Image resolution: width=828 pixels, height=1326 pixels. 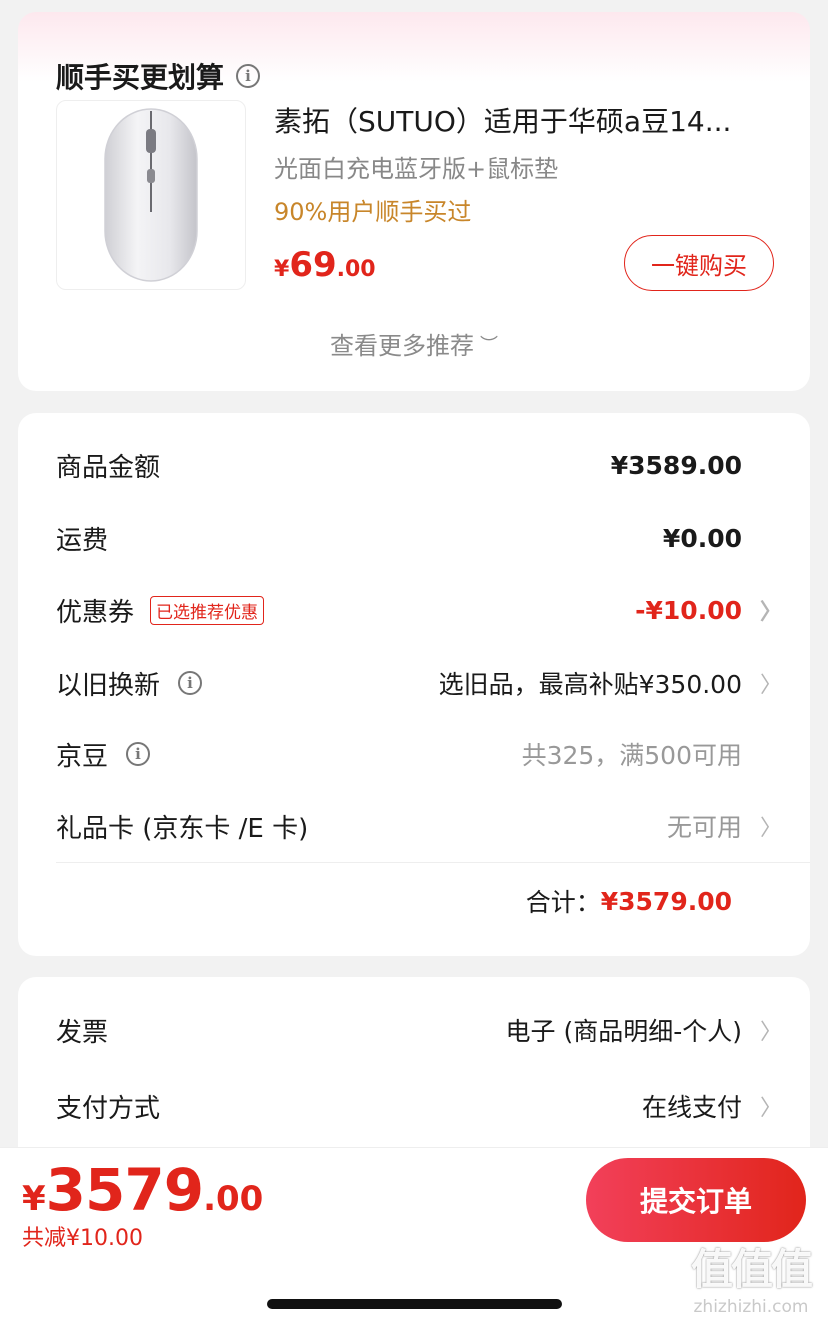 What do you see at coordinates (414, 465) in the screenshot?
I see `goods-amount-row: 商品金额 ¥3589.00` at bounding box center [414, 465].